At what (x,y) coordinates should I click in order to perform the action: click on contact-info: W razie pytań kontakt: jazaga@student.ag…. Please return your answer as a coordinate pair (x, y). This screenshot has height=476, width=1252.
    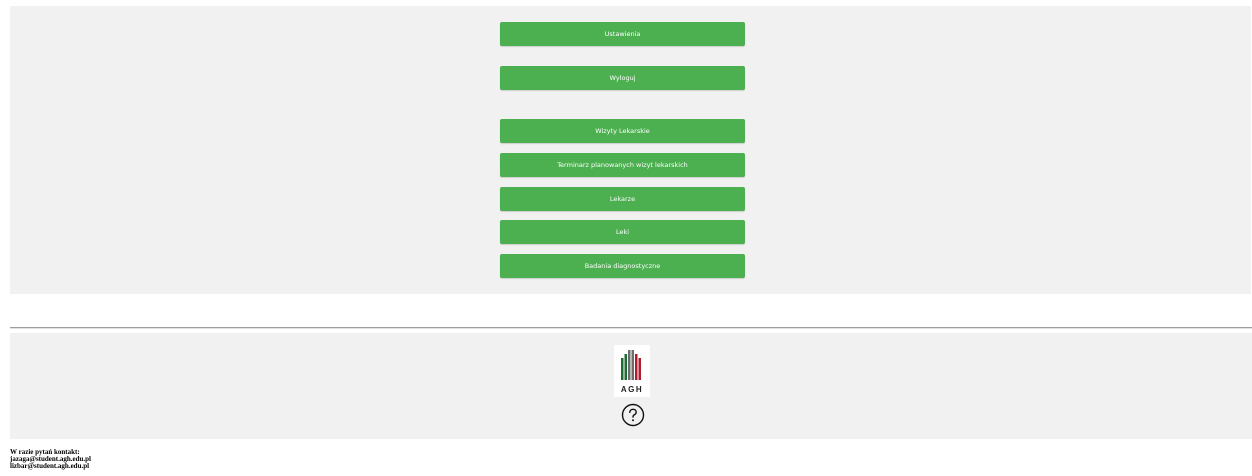
    Looking at the image, I should click on (50, 459).